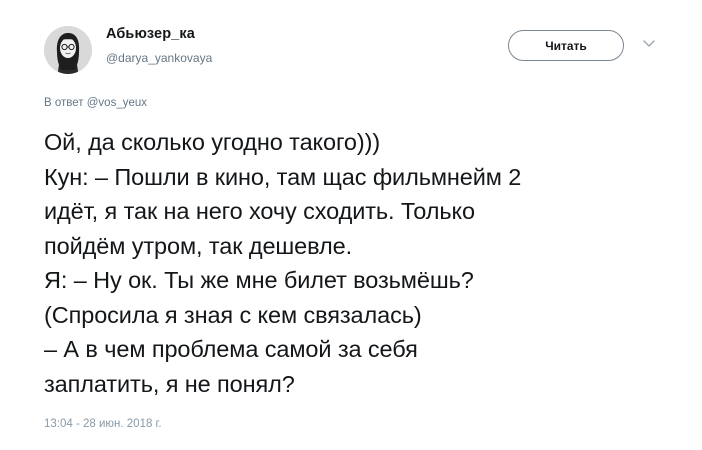  I want to click on author-handle: @darya_yankovaya, so click(159, 58).